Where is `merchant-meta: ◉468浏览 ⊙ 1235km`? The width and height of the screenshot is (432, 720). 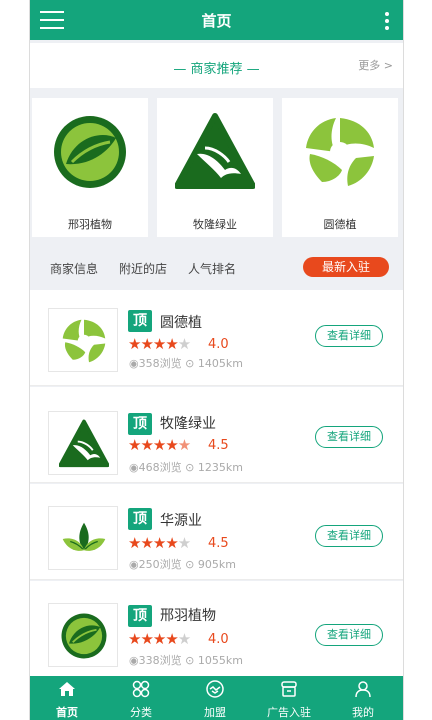 merchant-meta: ◉468浏览 ⊙ 1235km is located at coordinates (186, 467).